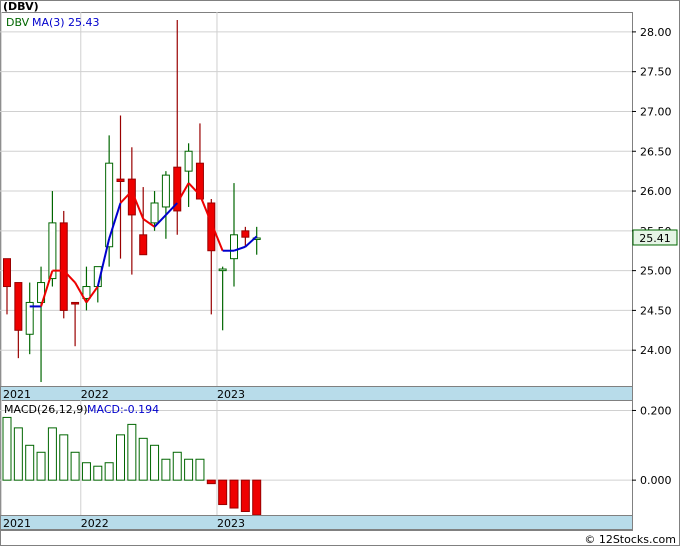 Image resolution: width=680 pixels, height=546 pixels. What do you see at coordinates (18, 22) in the screenshot?
I see `legend-symbol: DBV` at bounding box center [18, 22].